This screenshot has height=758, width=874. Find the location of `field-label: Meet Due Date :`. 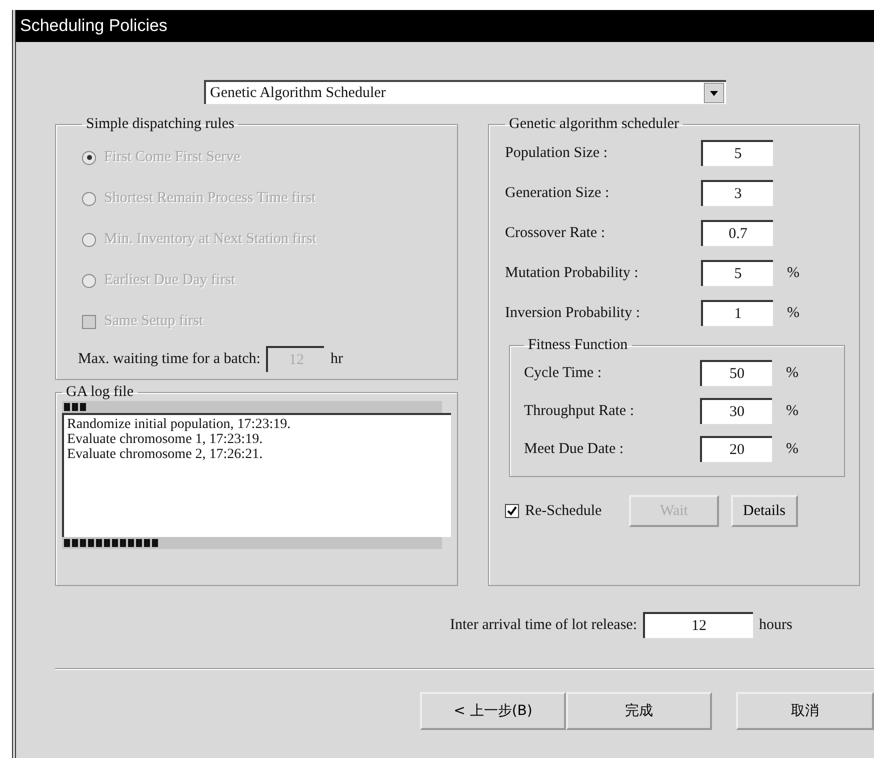

field-label: Meet Due Date : is located at coordinates (574, 449).